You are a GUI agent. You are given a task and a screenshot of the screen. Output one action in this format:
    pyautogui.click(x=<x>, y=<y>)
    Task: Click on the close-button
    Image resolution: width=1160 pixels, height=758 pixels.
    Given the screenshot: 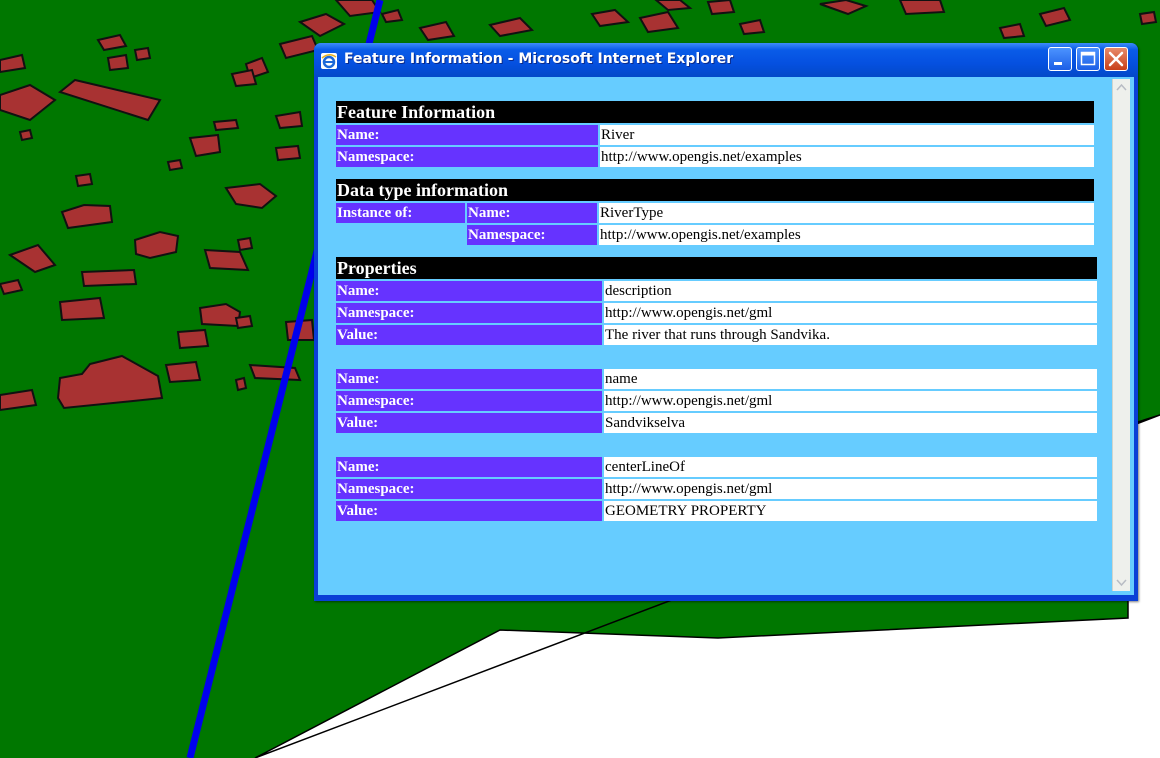 What is the action you would take?
    pyautogui.click(x=1116, y=59)
    